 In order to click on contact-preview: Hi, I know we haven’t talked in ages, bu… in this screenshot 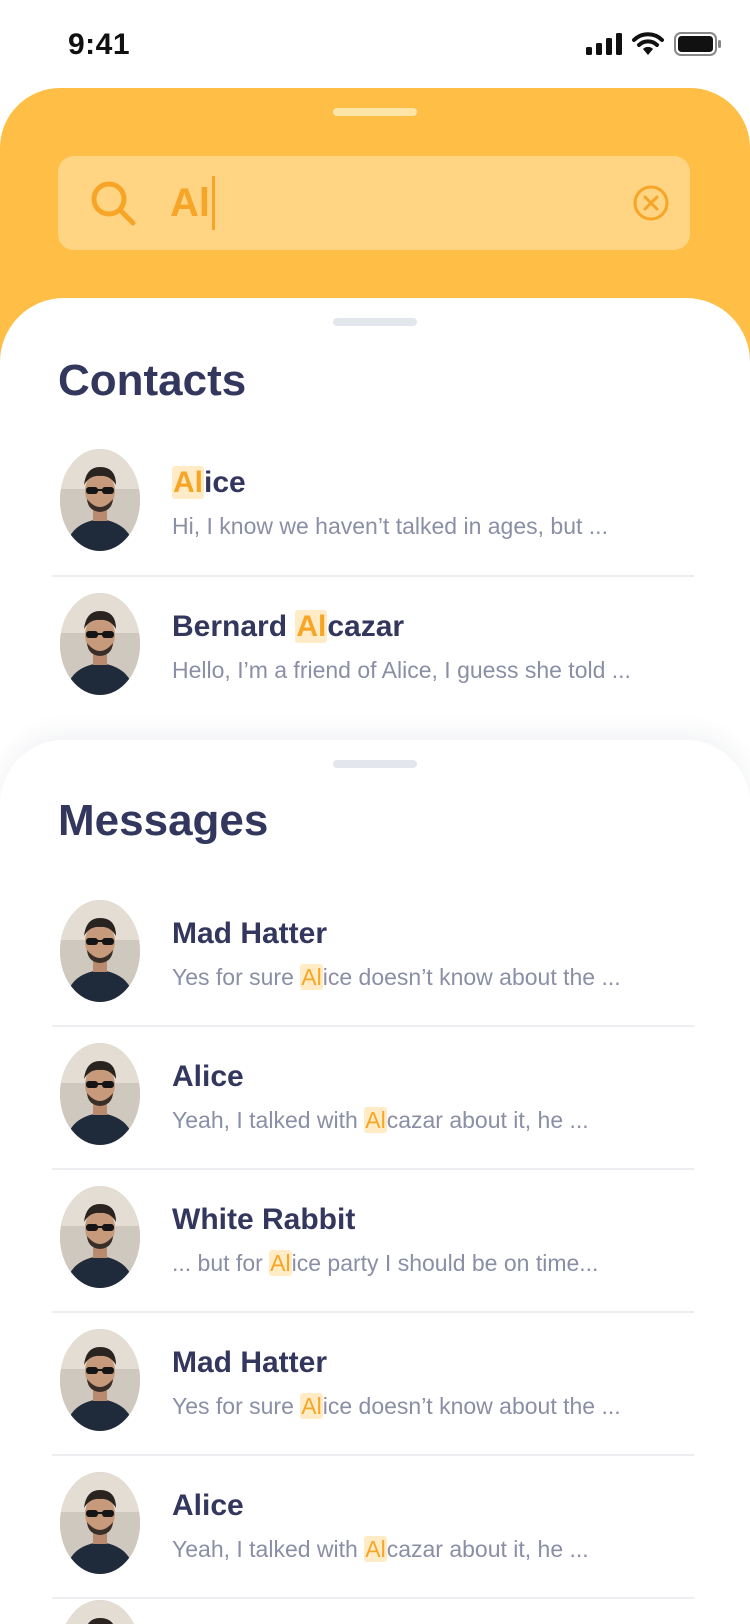, I will do `click(390, 526)`.